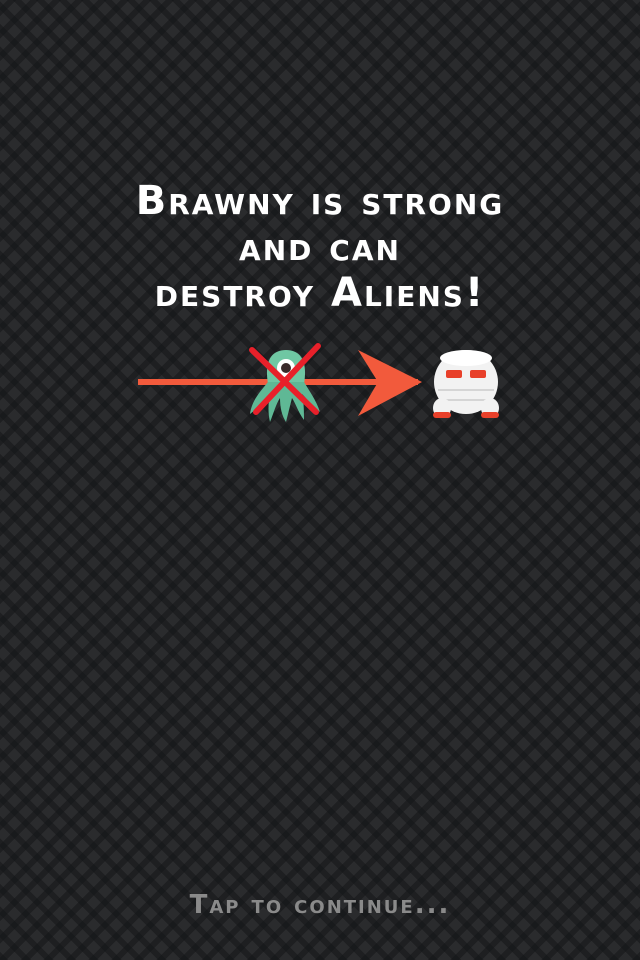  Describe the element at coordinates (320, 201) in the screenshot. I see `message-line-1: Brawny is strong` at that location.